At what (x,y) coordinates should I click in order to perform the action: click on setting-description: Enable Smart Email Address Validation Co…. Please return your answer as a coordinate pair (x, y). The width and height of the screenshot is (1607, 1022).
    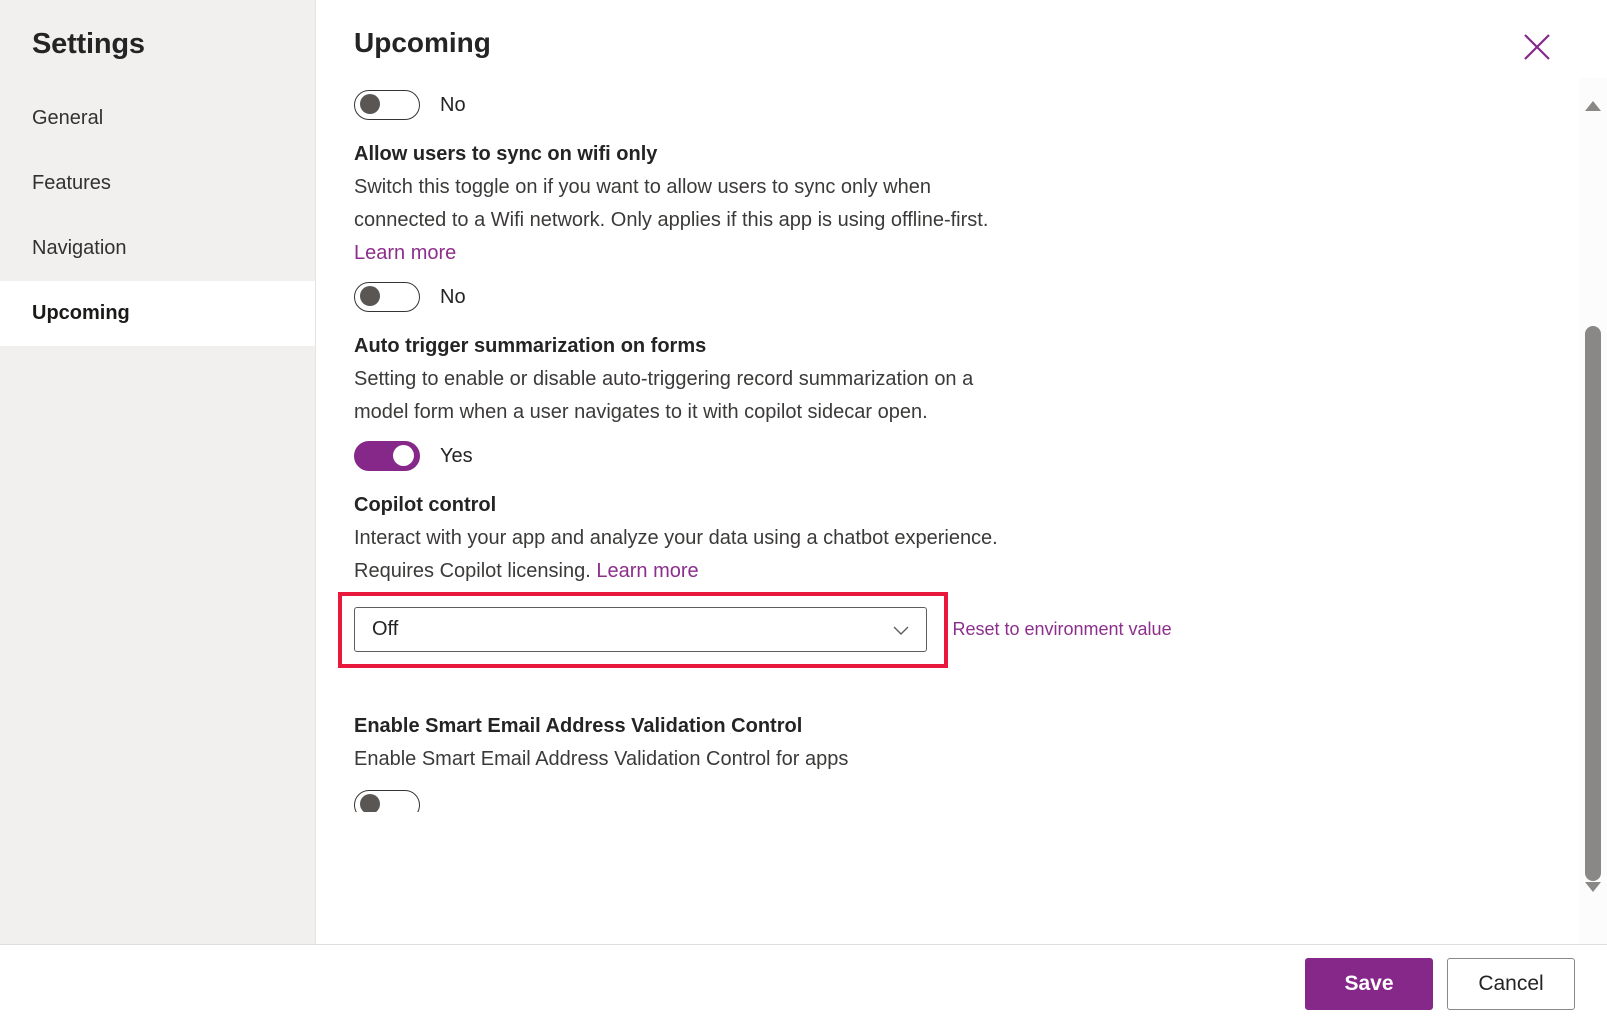
    Looking at the image, I should click on (601, 759).